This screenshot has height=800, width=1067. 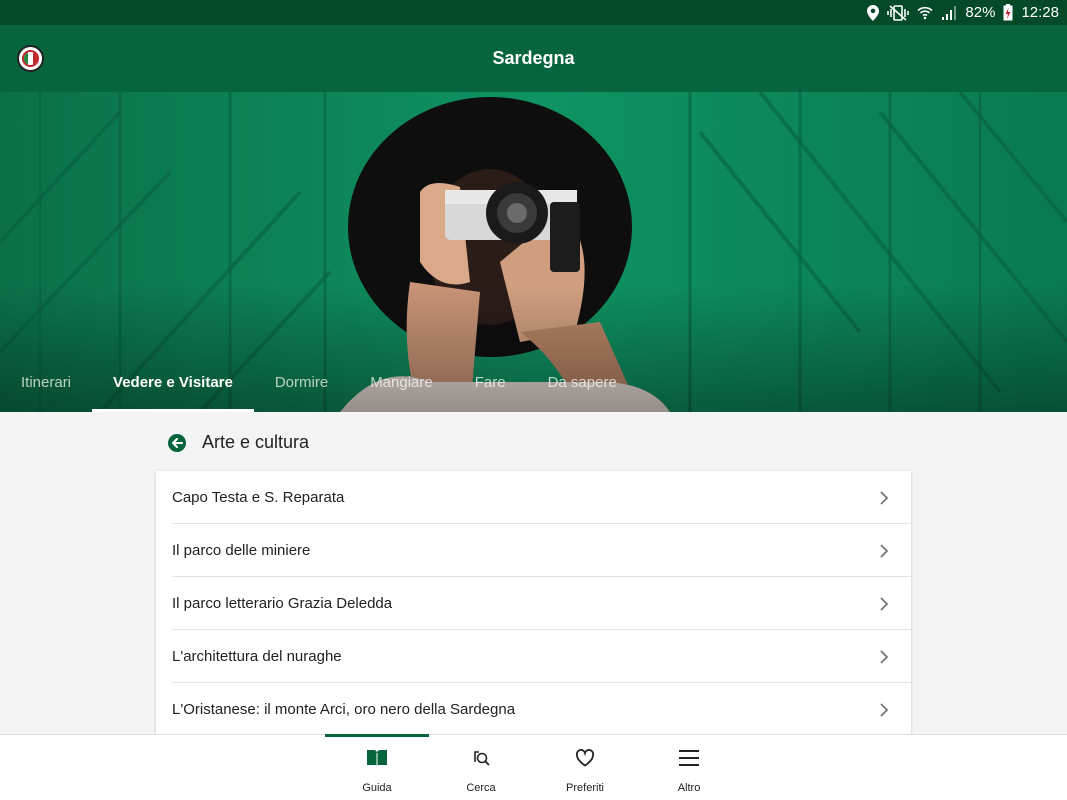 I want to click on heart-icon, so click(x=585, y=758).